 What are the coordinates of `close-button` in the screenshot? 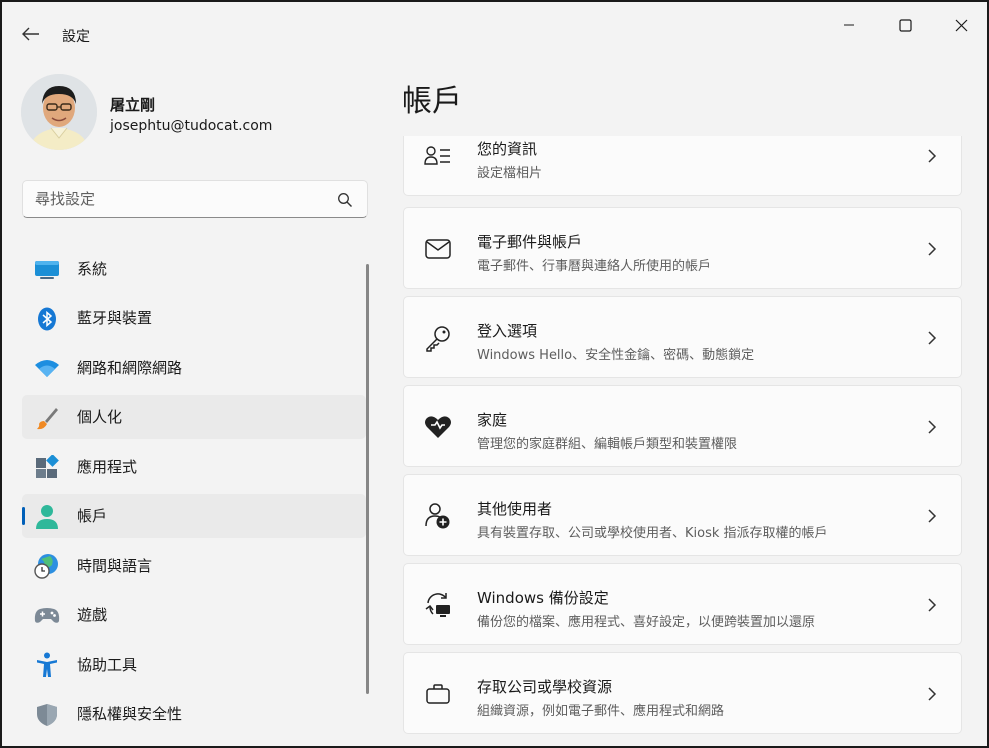 It's located at (961, 25).